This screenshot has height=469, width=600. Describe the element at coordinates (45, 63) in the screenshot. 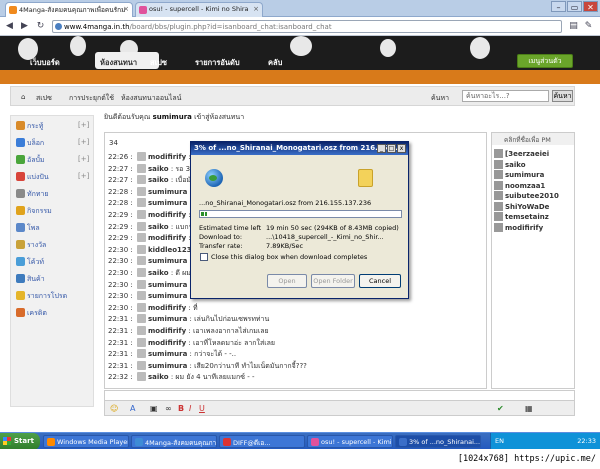

I see `nav-webboard: เว็บบอร์ด` at that location.